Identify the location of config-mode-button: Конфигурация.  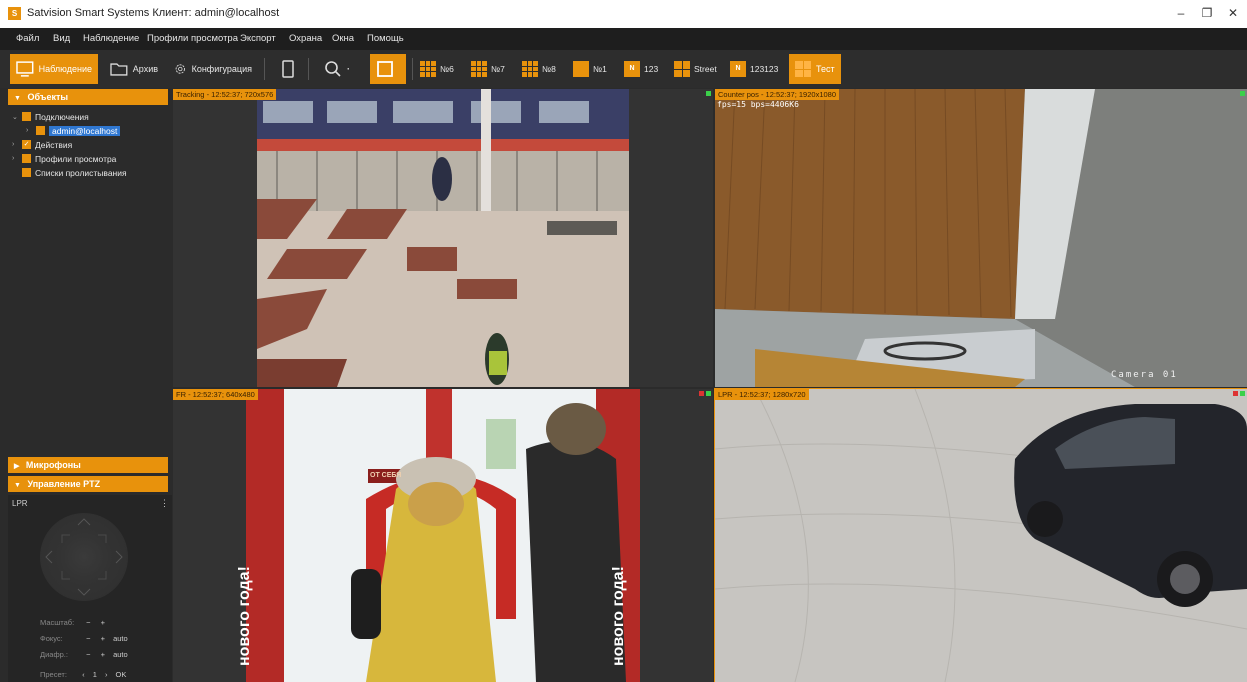
(213, 69).